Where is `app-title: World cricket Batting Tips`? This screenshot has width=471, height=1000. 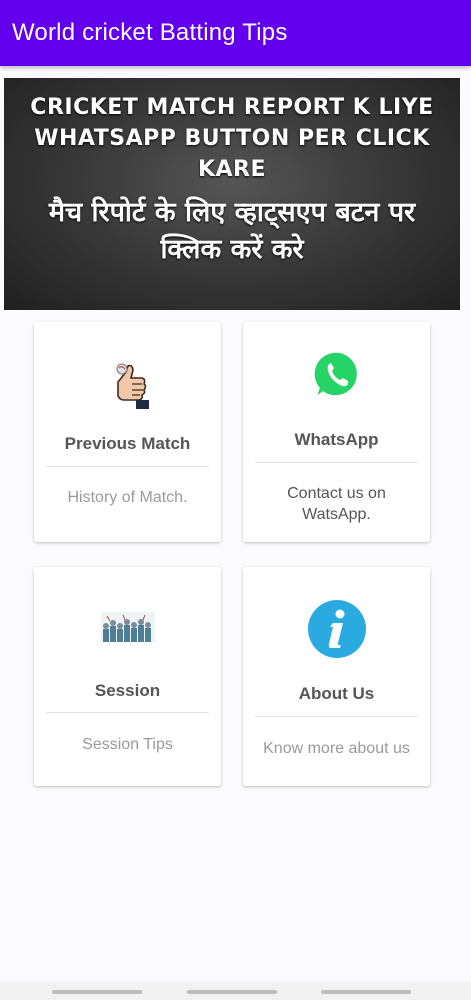 app-title: World cricket Batting Tips is located at coordinates (150, 32).